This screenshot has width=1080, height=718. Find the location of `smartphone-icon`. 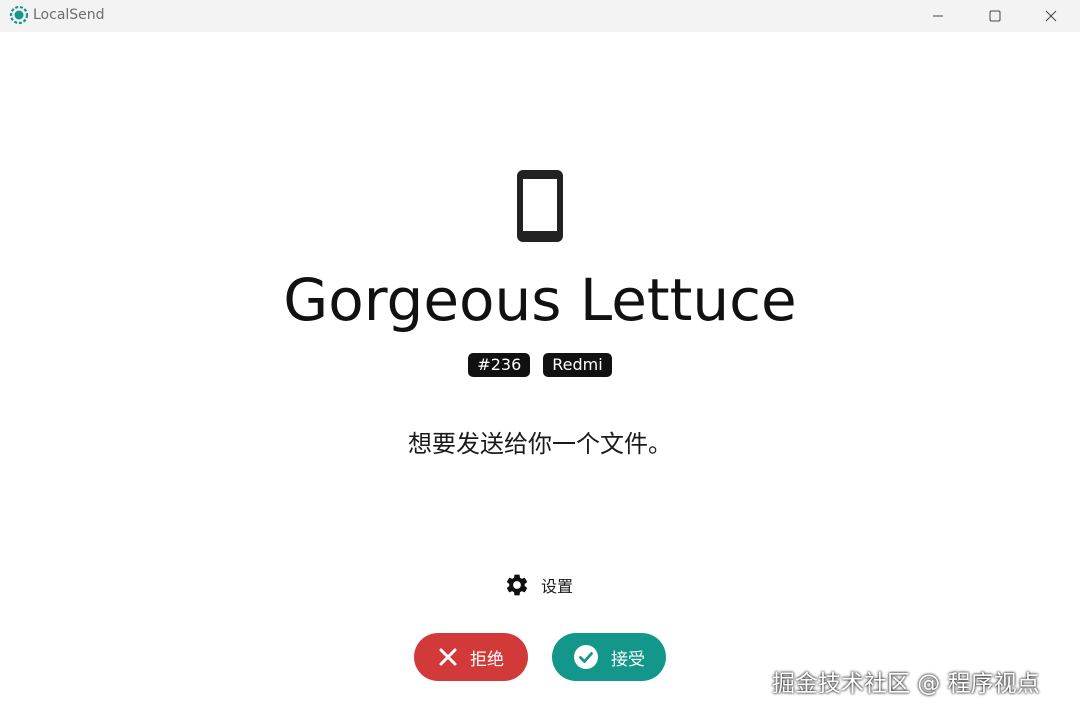

smartphone-icon is located at coordinates (540, 206).